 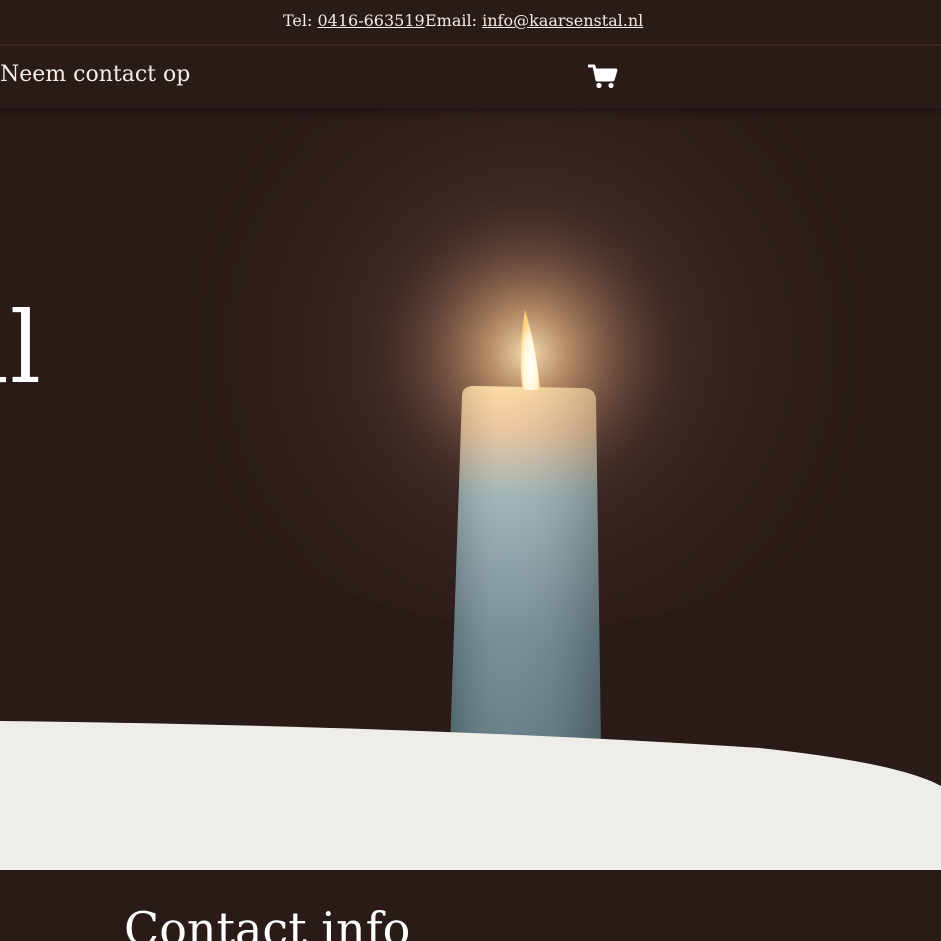 What do you see at coordinates (470, 77) in the screenshot?
I see `main-navigation: Neem contact op` at bounding box center [470, 77].